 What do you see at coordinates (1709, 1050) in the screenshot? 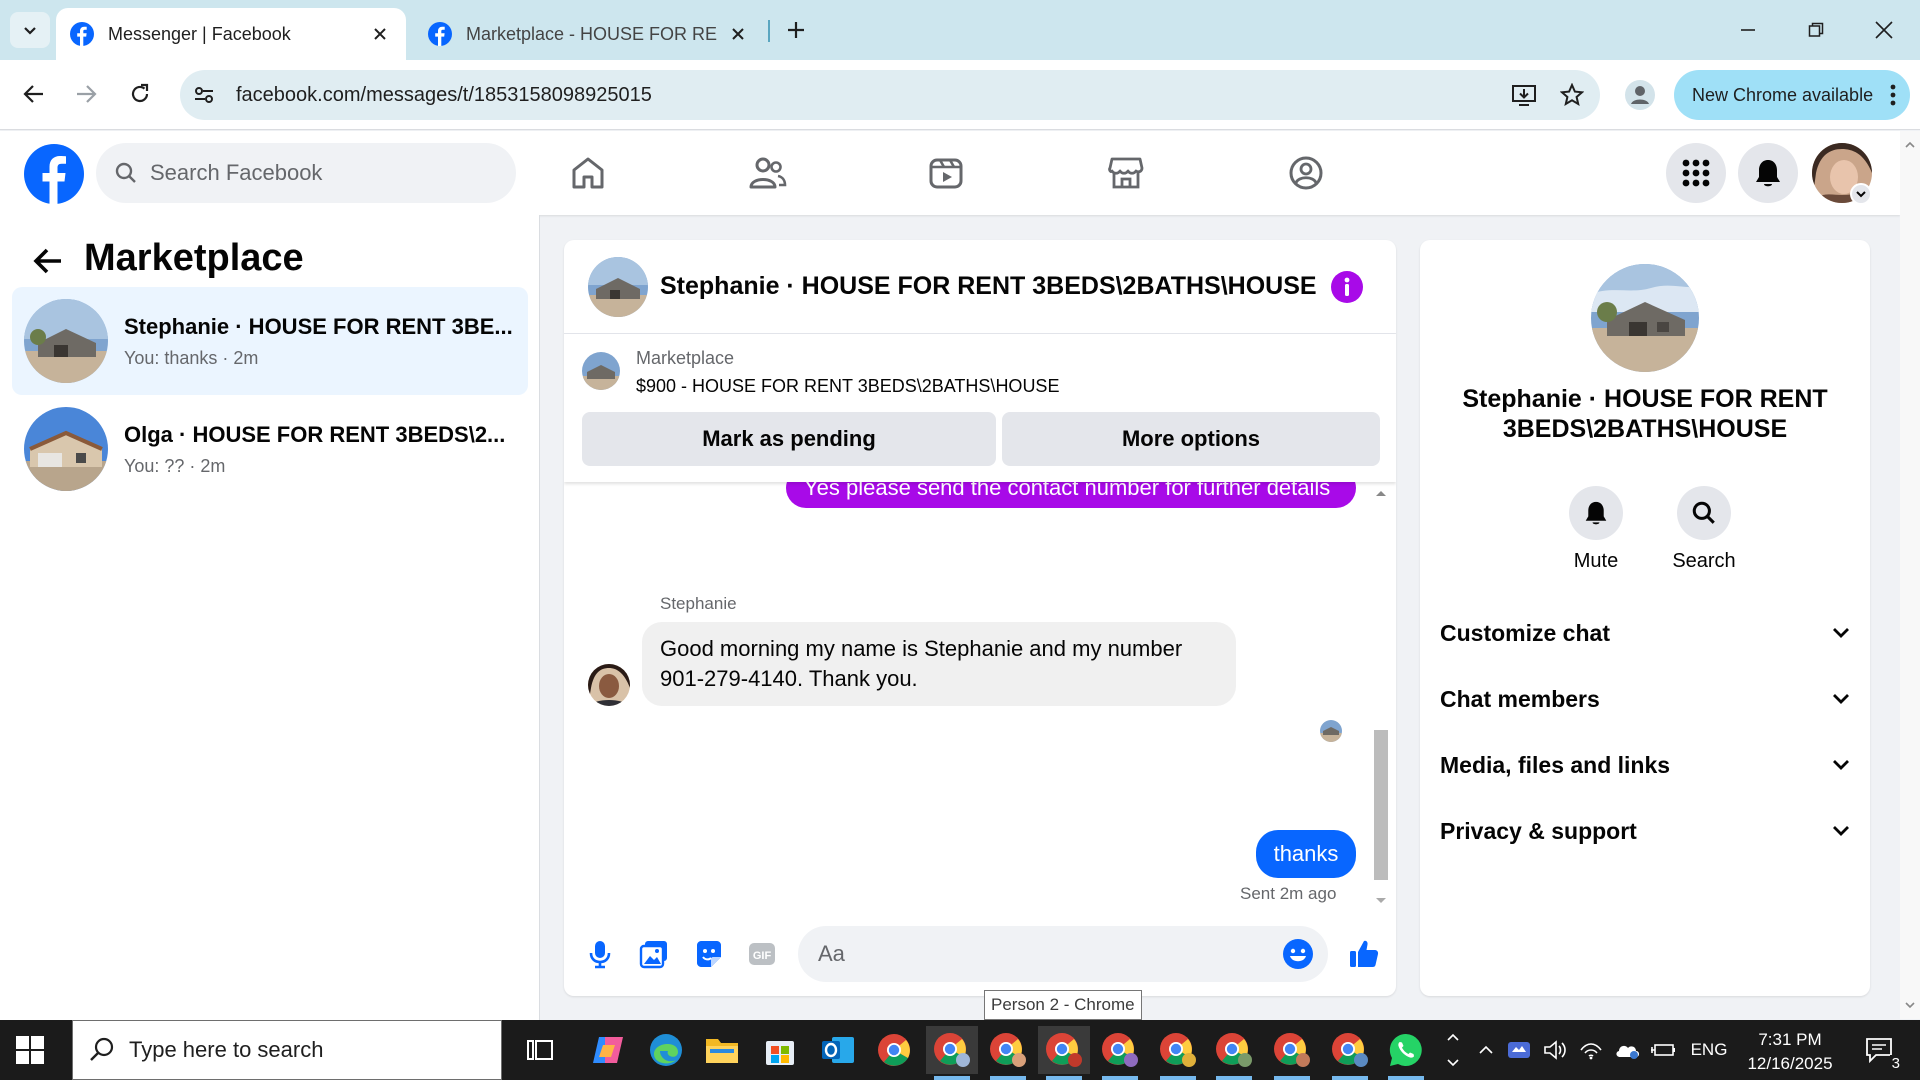
I see `language-indicator: ENG` at bounding box center [1709, 1050].